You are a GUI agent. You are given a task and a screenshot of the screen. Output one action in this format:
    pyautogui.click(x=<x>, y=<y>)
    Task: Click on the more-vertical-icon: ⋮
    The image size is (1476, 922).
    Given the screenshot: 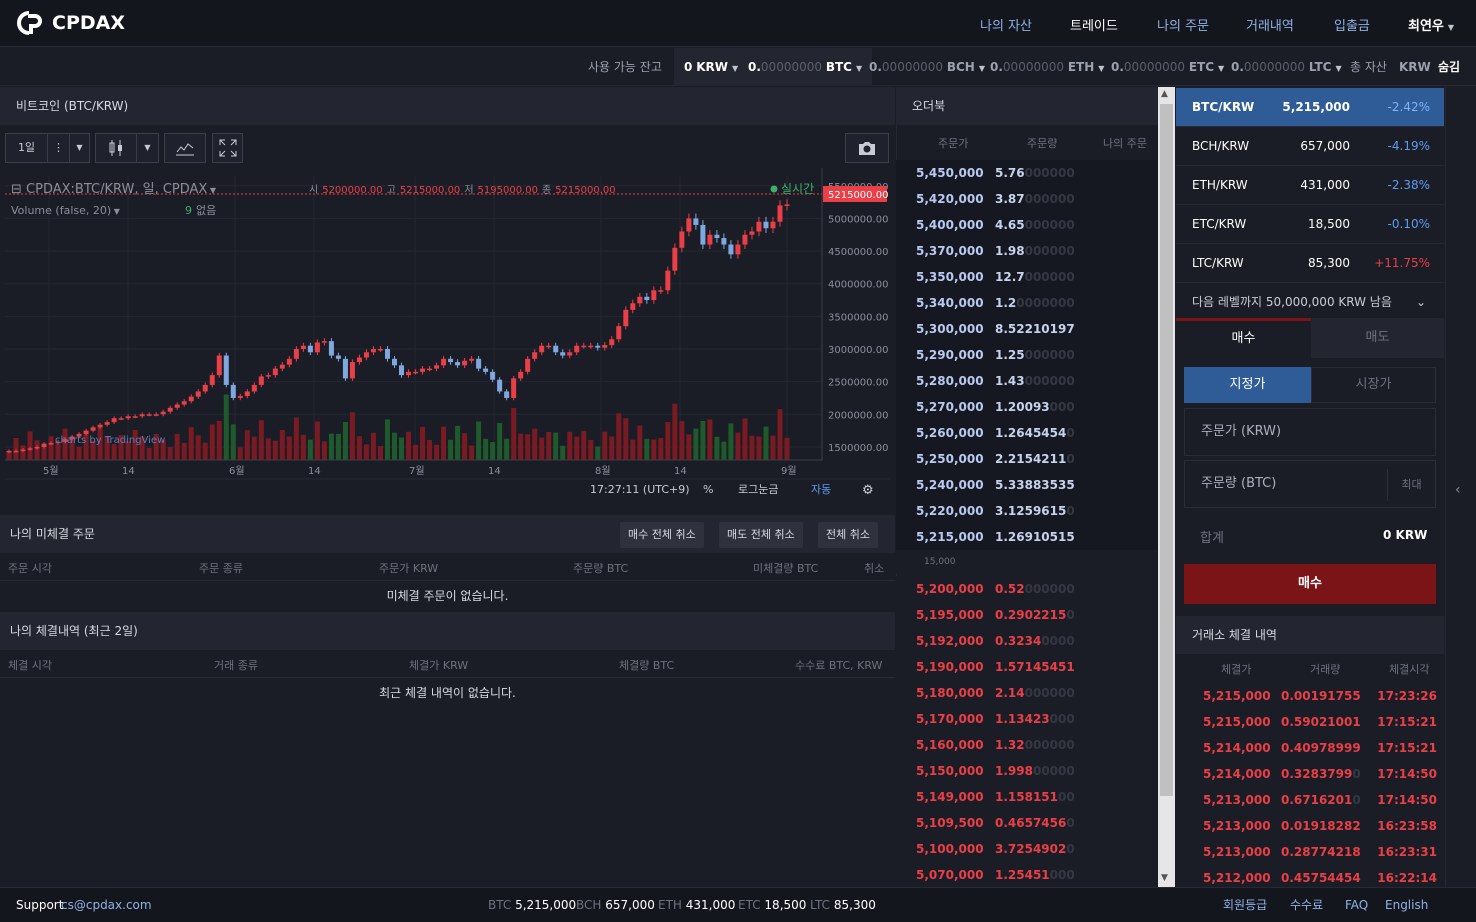 What is the action you would take?
    pyautogui.click(x=59, y=148)
    